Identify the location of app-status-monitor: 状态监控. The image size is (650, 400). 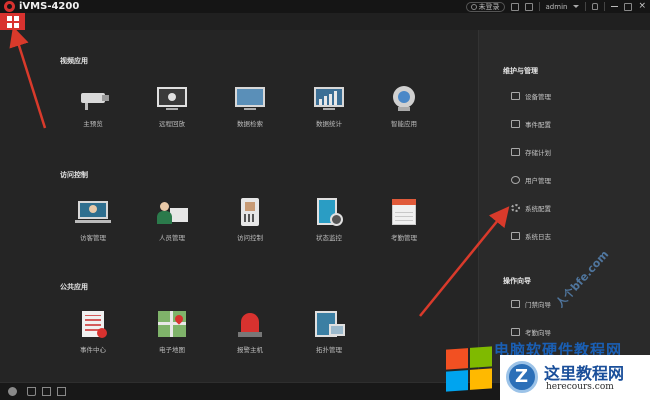
(329, 220).